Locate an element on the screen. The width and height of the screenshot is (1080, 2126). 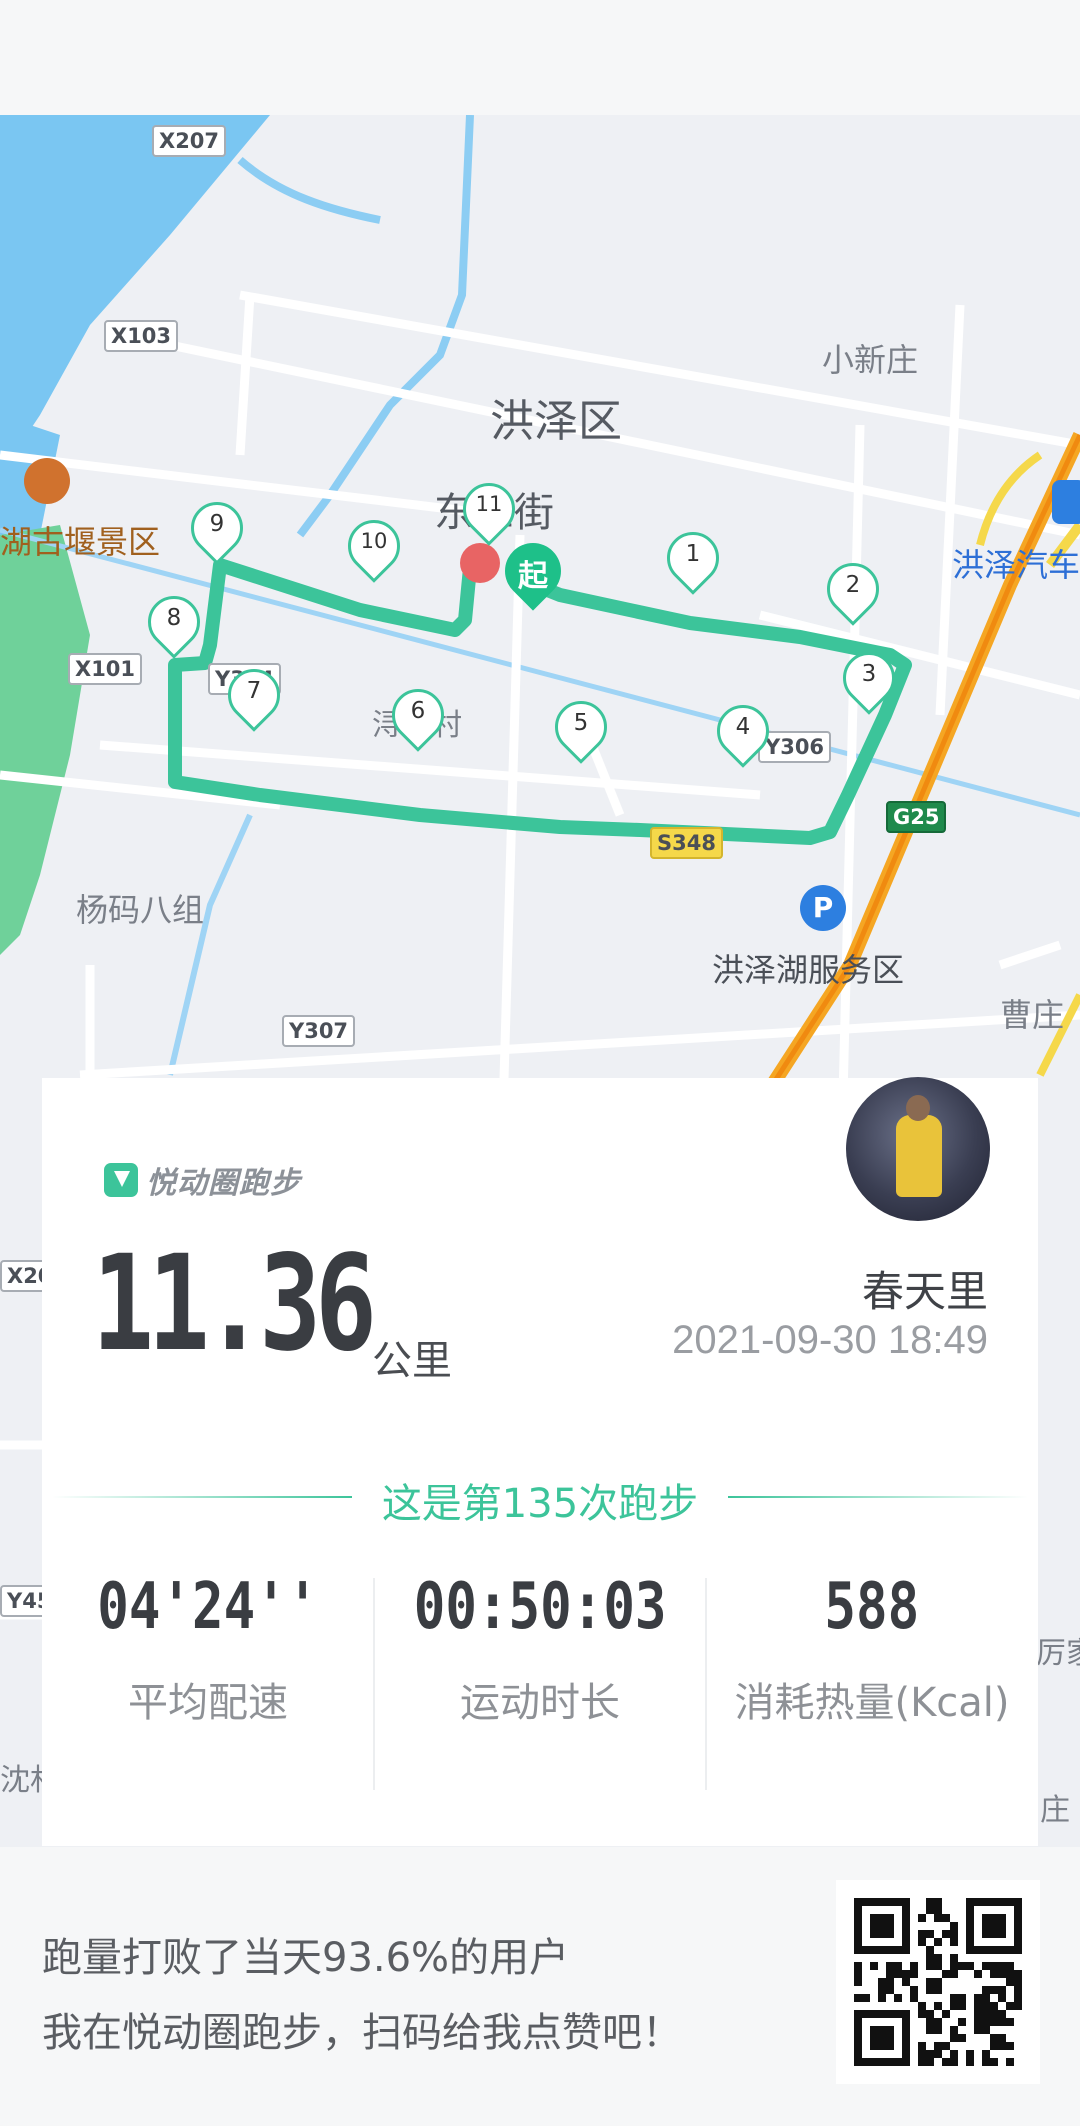
stat-label: 运动时长 is located at coordinates (540, 1703).